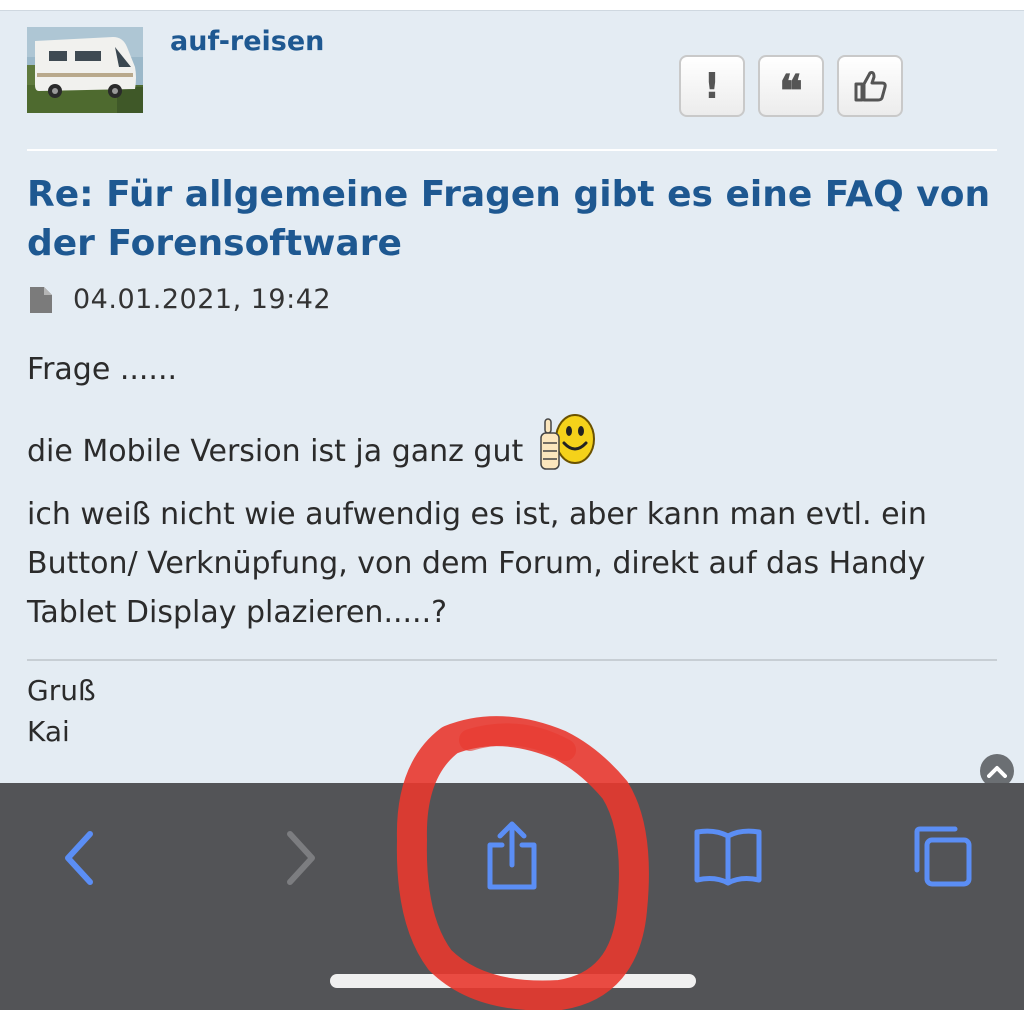 The image size is (1024, 1010). I want to click on forward-button, so click(300, 858).